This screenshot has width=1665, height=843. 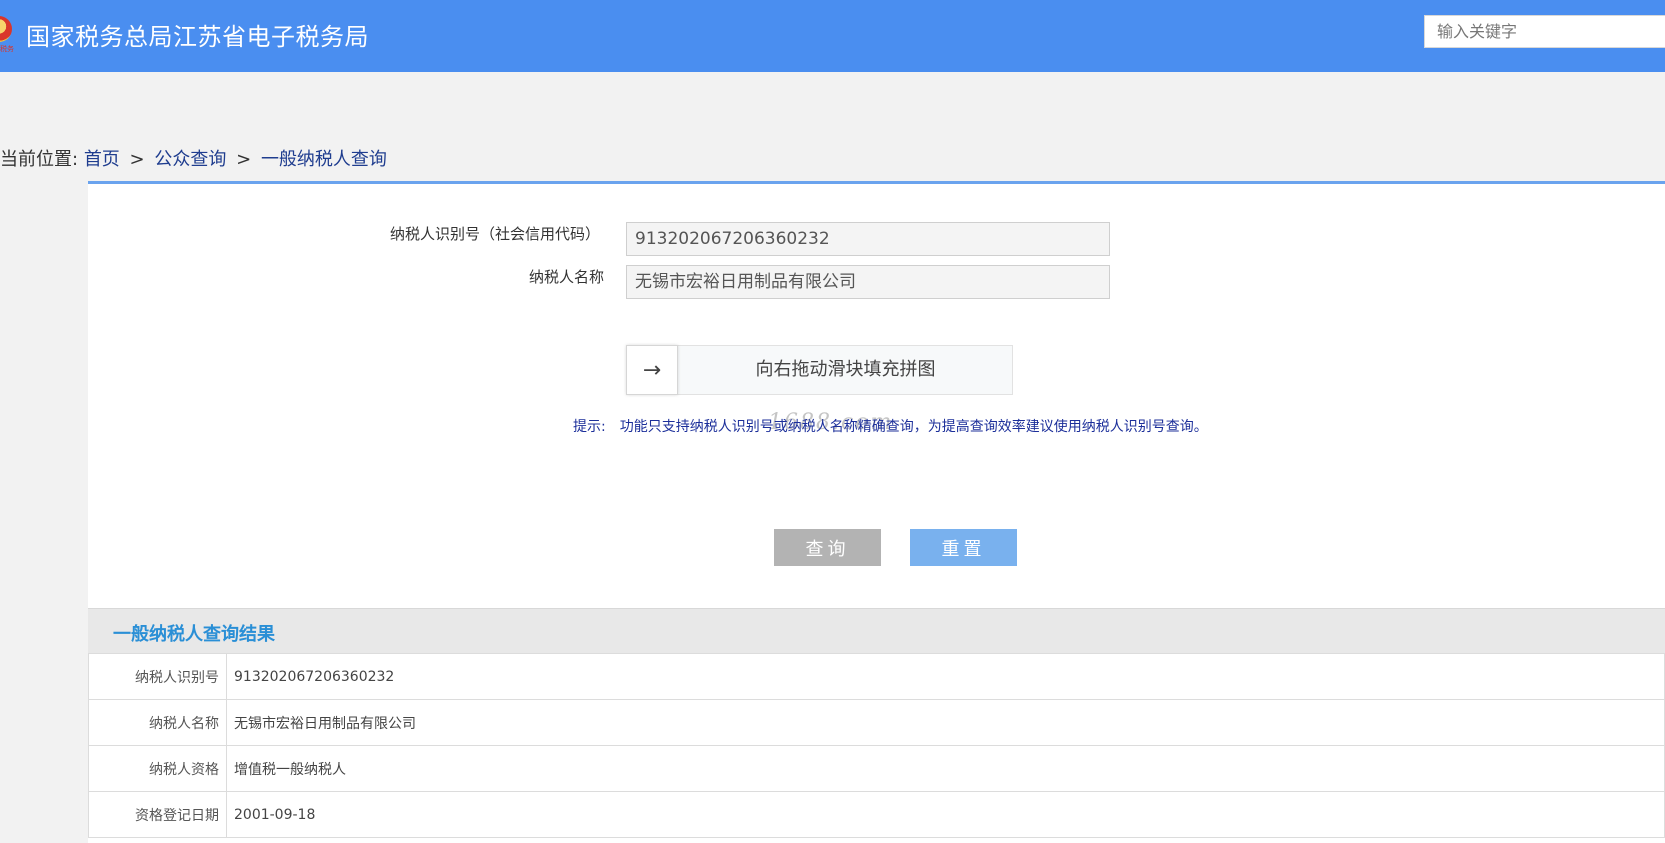 What do you see at coordinates (7, 49) in the screenshot?
I see `emblem-caption: 税务` at bounding box center [7, 49].